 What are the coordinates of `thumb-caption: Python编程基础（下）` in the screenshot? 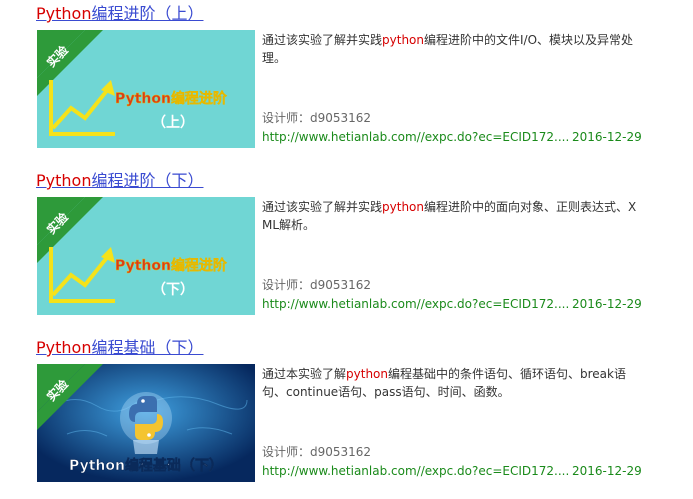 It's located at (146, 465).